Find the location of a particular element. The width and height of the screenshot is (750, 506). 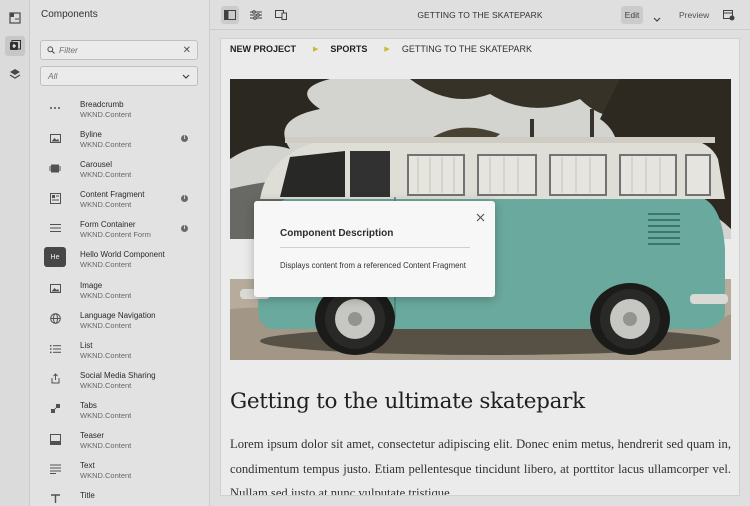

component-name: Tabs is located at coordinates (88, 405).